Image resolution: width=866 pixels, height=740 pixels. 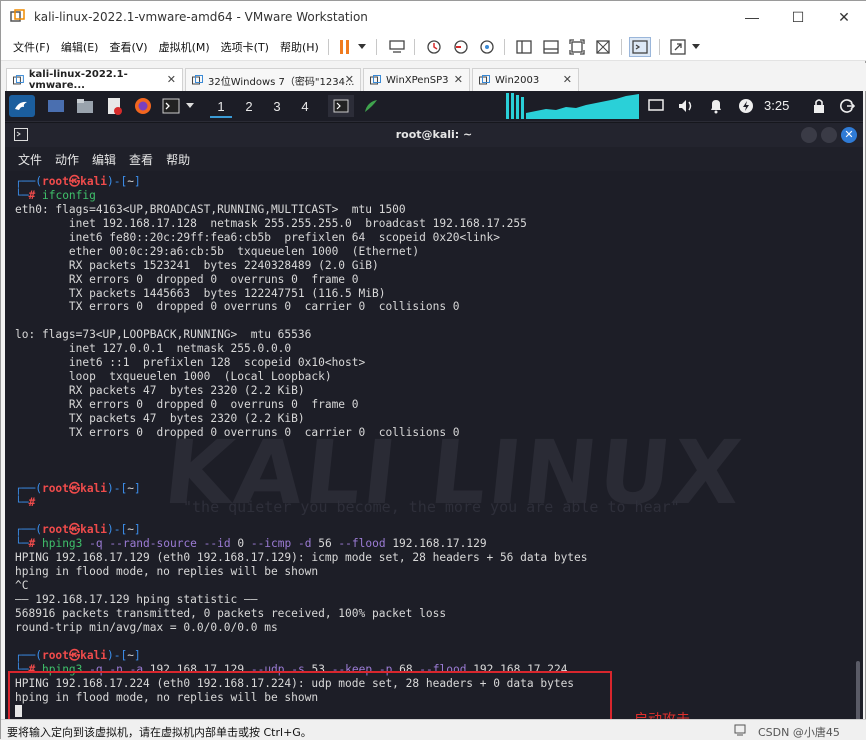 I want to click on prompt-bracket: └─, so click(x=22, y=544).